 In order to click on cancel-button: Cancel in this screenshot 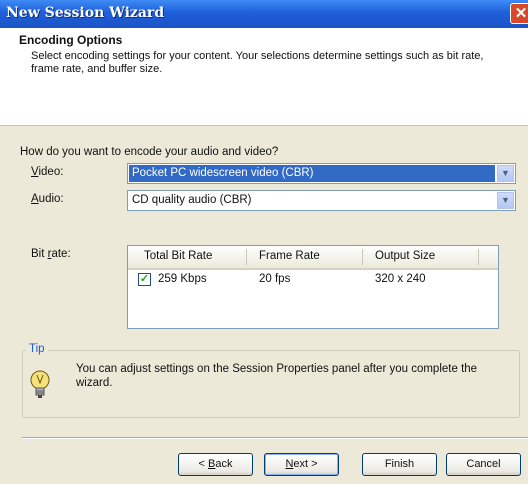, I will do `click(483, 464)`.